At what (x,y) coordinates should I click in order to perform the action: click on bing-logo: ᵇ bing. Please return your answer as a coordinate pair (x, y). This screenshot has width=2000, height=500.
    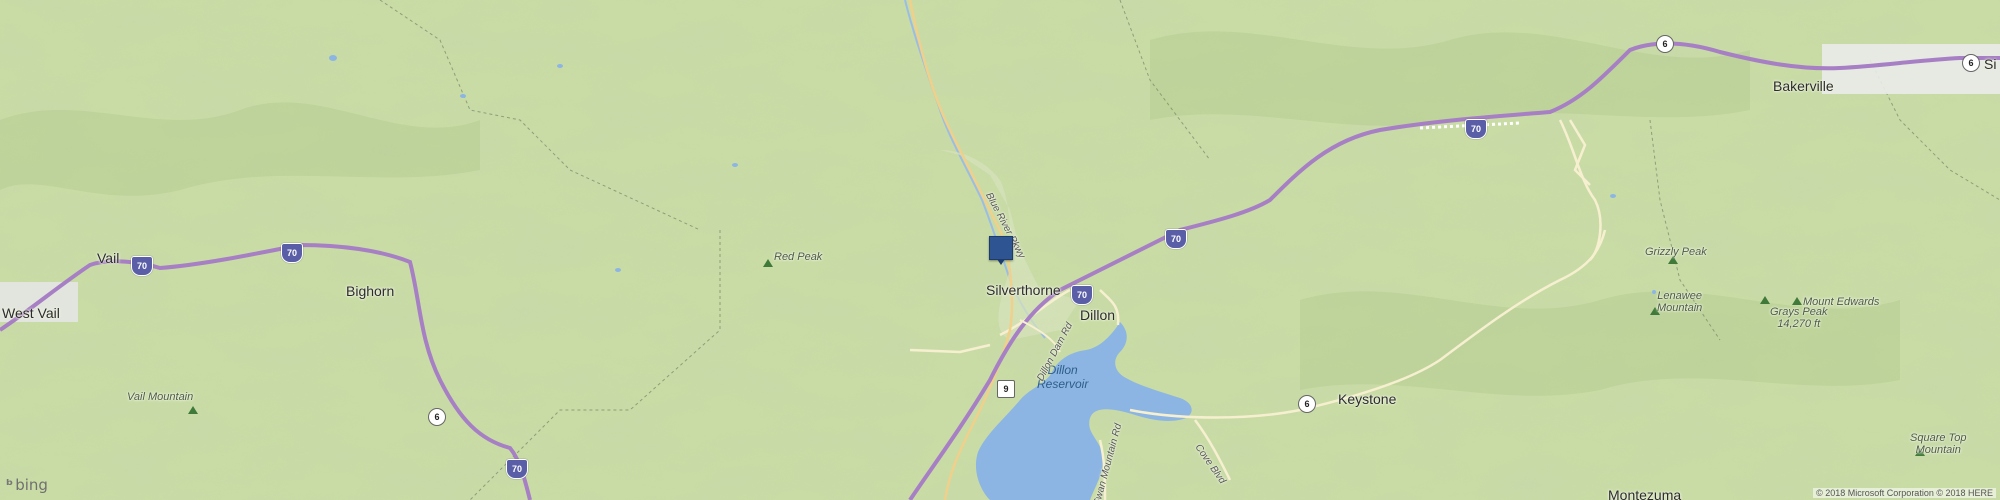
    Looking at the image, I should click on (27, 485).